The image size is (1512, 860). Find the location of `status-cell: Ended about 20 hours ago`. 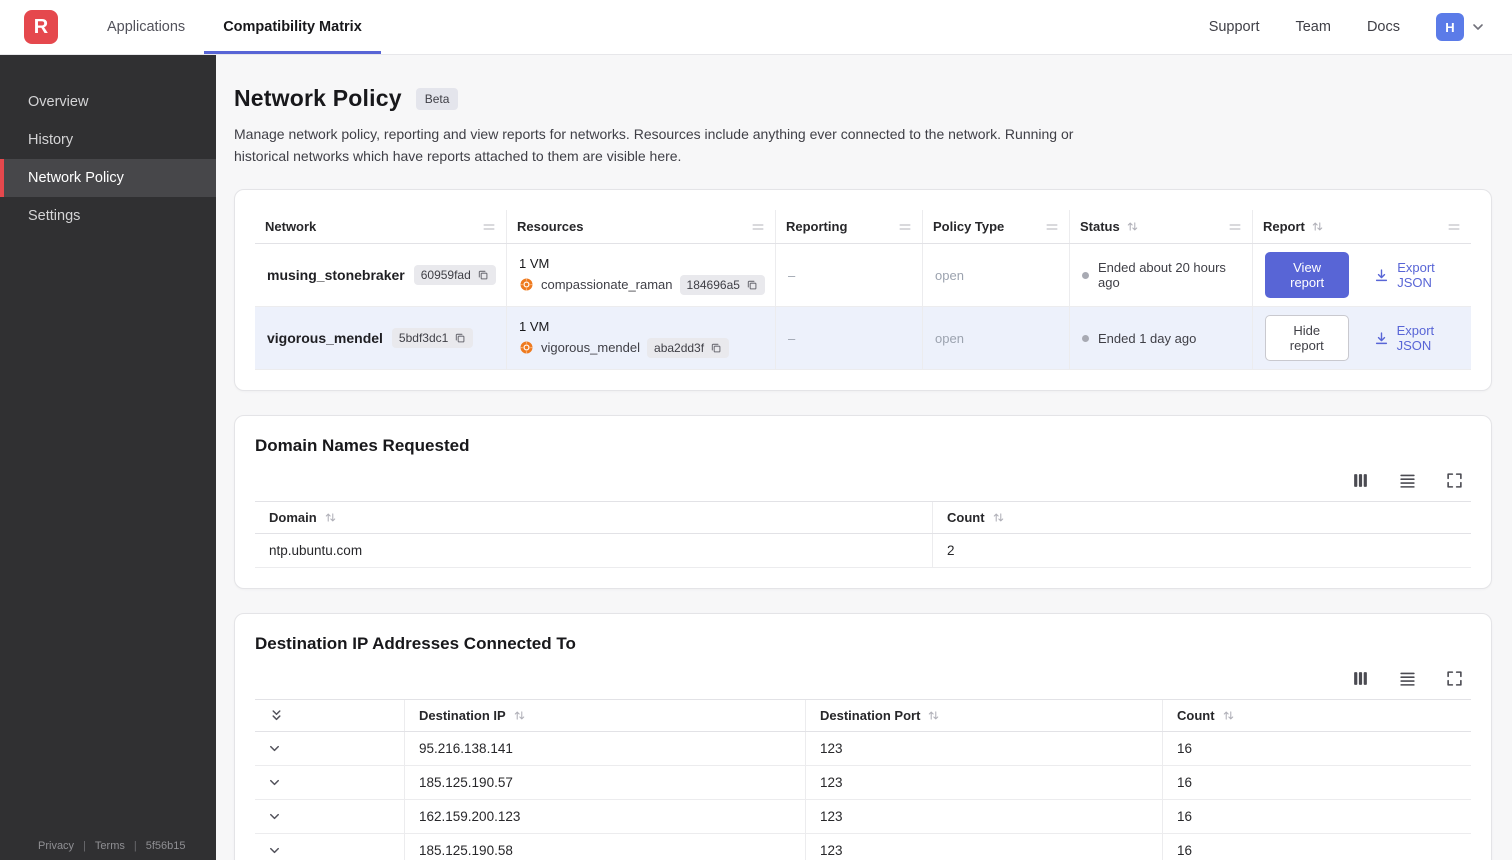

status-cell: Ended about 20 hours ago is located at coordinates (1161, 275).